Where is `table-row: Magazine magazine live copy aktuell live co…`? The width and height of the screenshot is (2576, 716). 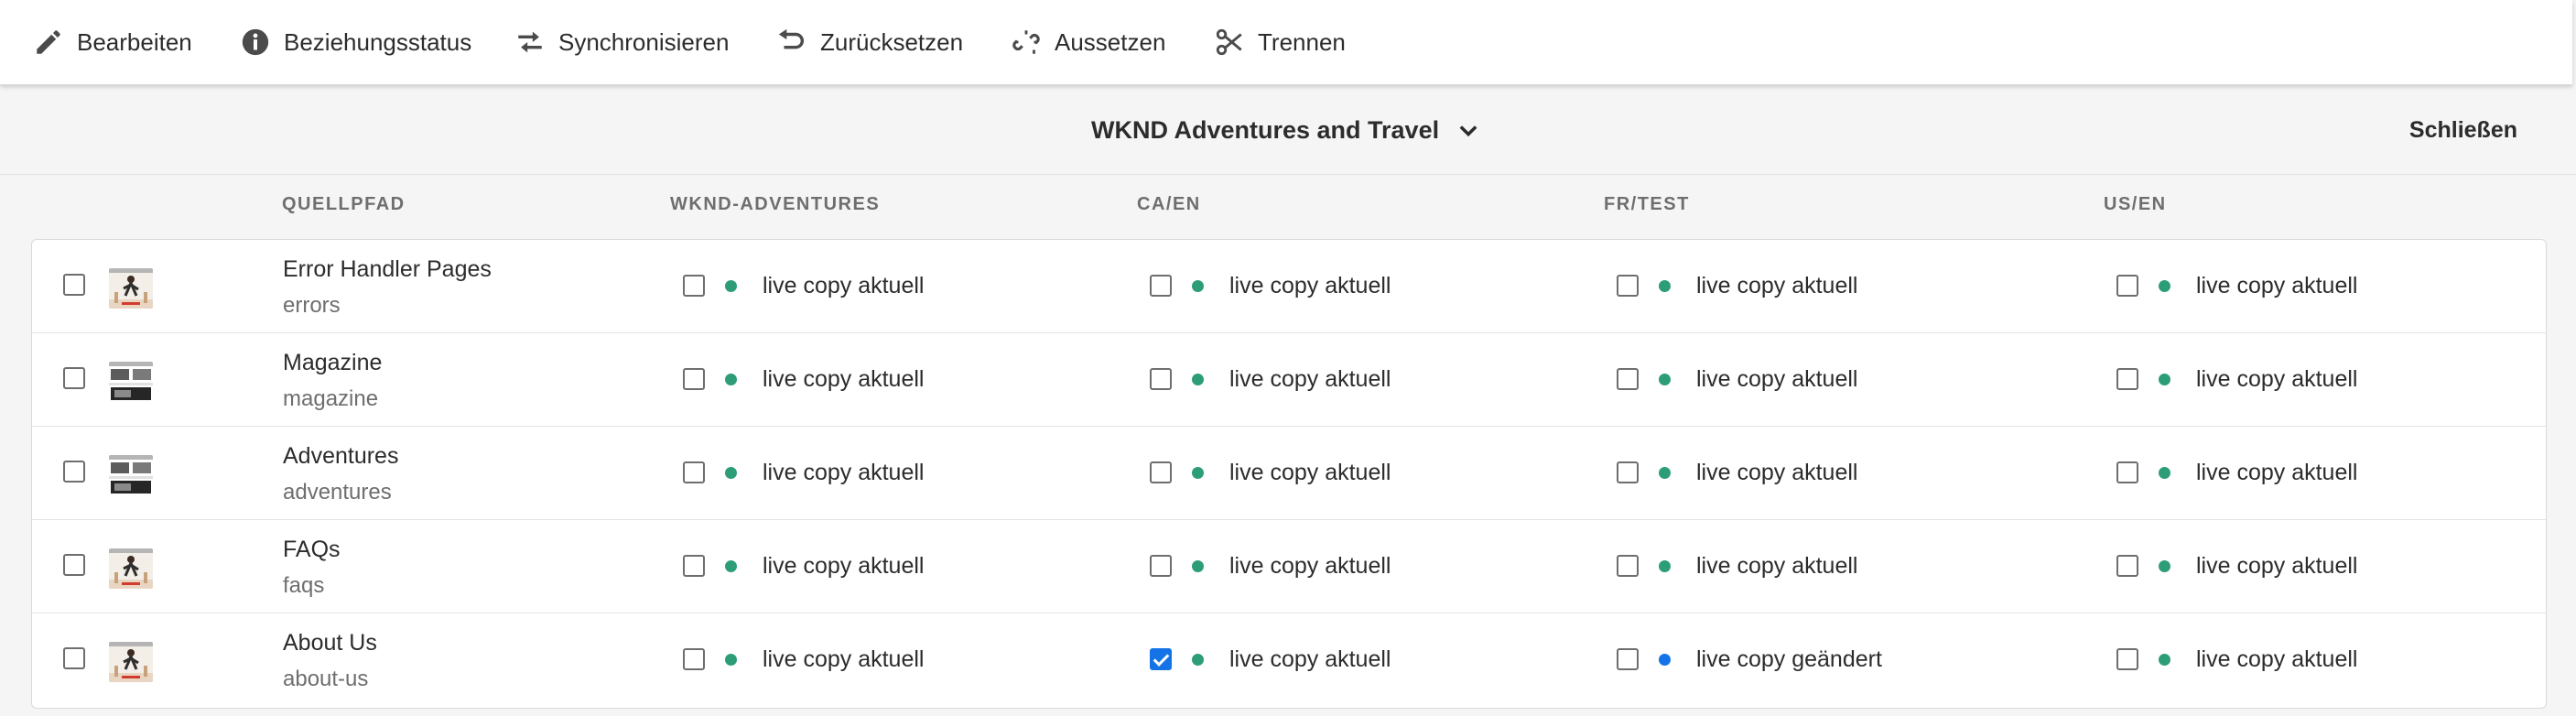 table-row: Magazine magazine live copy aktuell live co… is located at coordinates (1289, 380).